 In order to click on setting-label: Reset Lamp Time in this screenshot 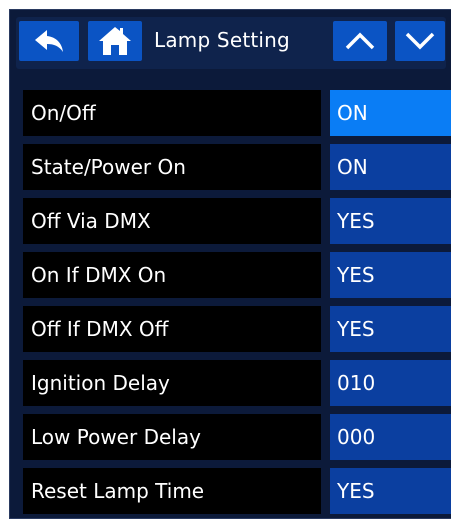, I will do `click(172, 491)`.